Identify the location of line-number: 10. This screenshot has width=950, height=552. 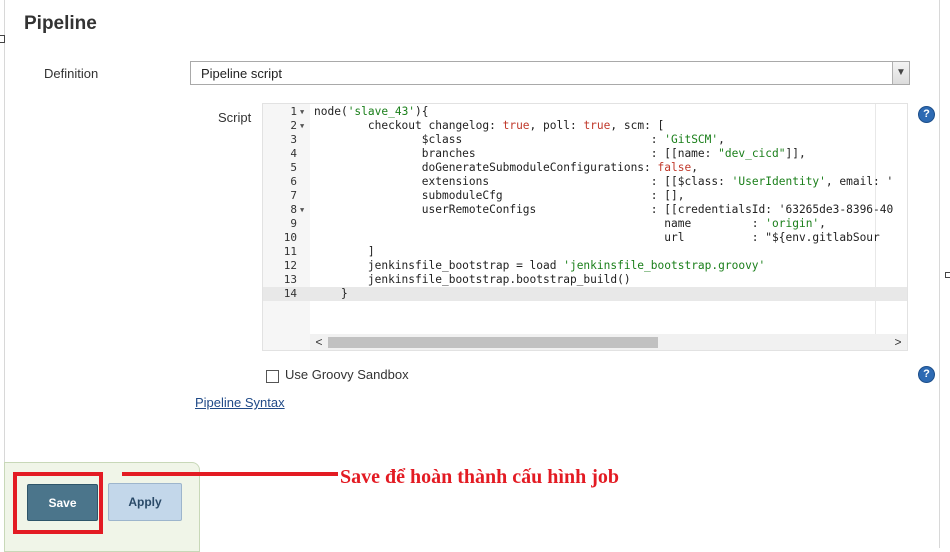
(290, 237).